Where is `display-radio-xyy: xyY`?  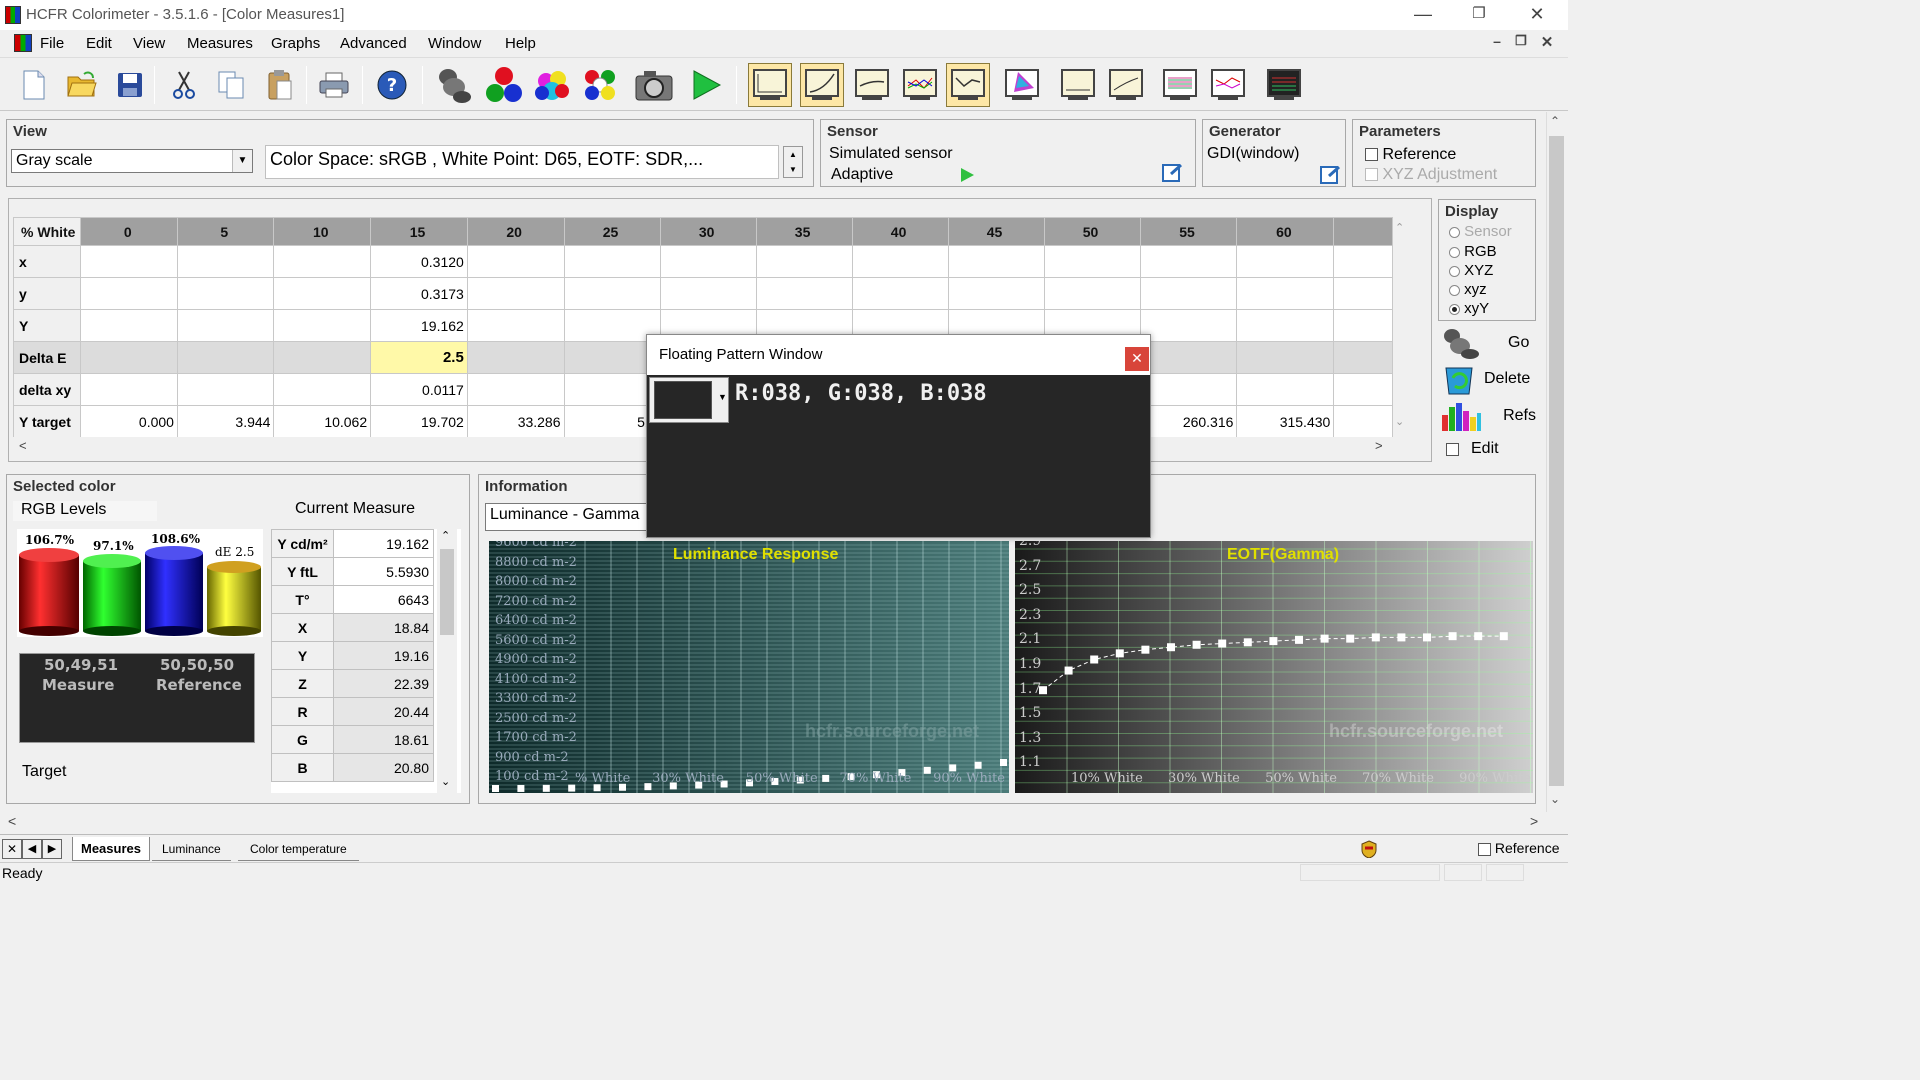
display-radio-xyy: xyY is located at coordinates (1469, 308).